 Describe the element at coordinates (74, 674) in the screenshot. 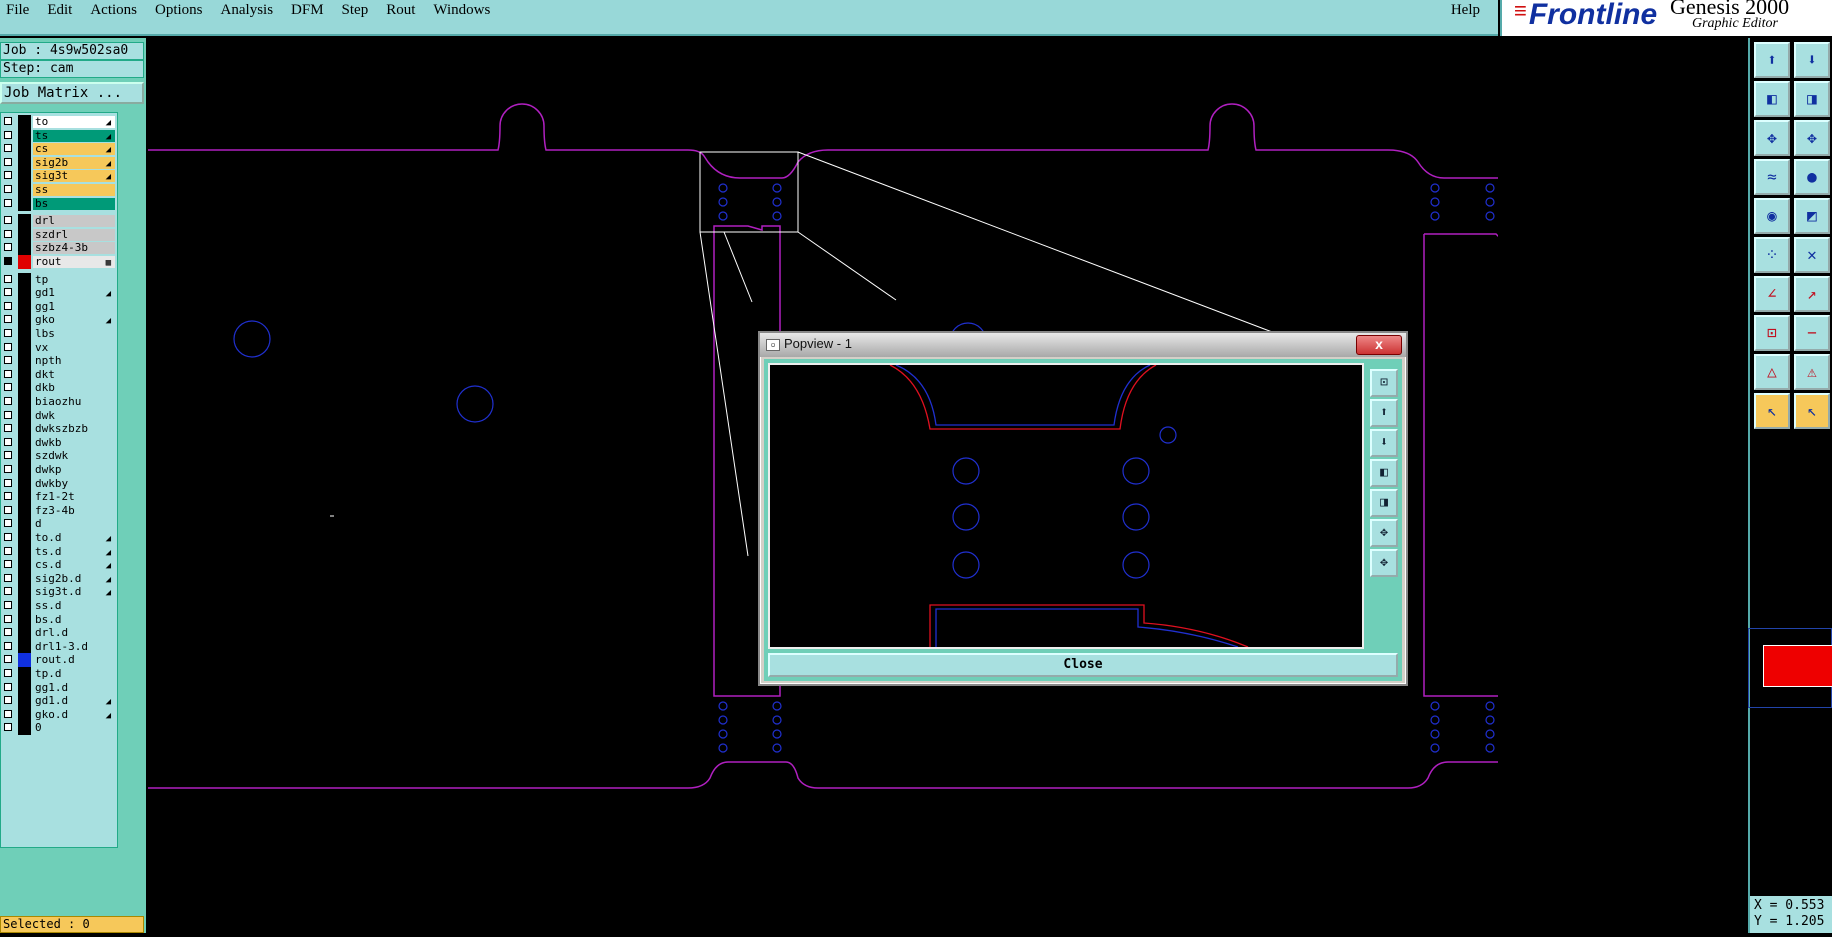

I see `layer-name: tp.d` at that location.